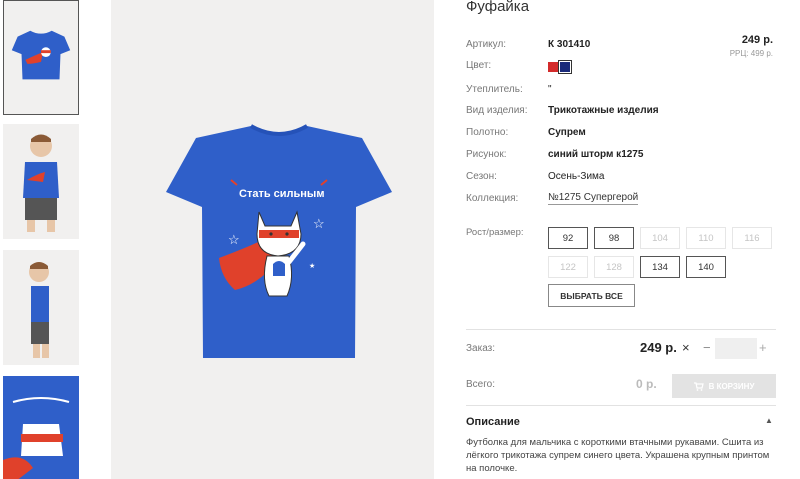  I want to click on recommended-price: РРЦ: 499 р., so click(751, 53).